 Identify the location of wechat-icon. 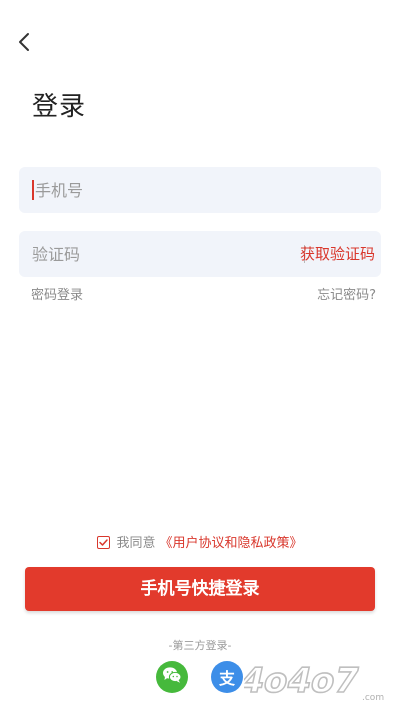
(172, 677).